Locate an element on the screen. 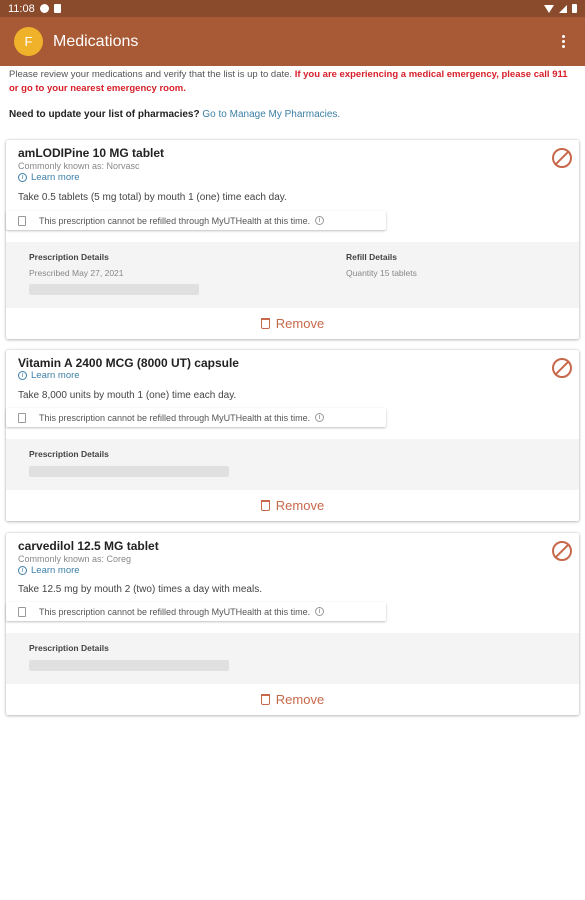 The width and height of the screenshot is (585, 900). refill-quantity: Quantity 15 tablets is located at coordinates (381, 273).